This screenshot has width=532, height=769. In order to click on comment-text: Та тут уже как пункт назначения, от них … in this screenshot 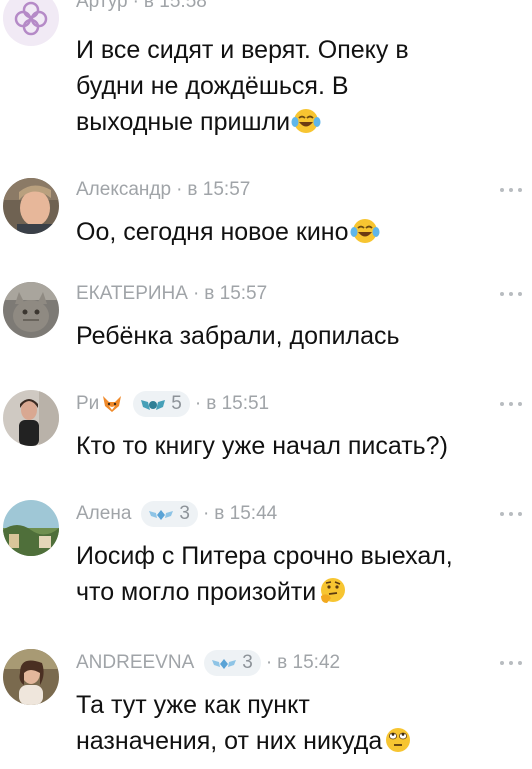, I will do `click(229, 723)`.